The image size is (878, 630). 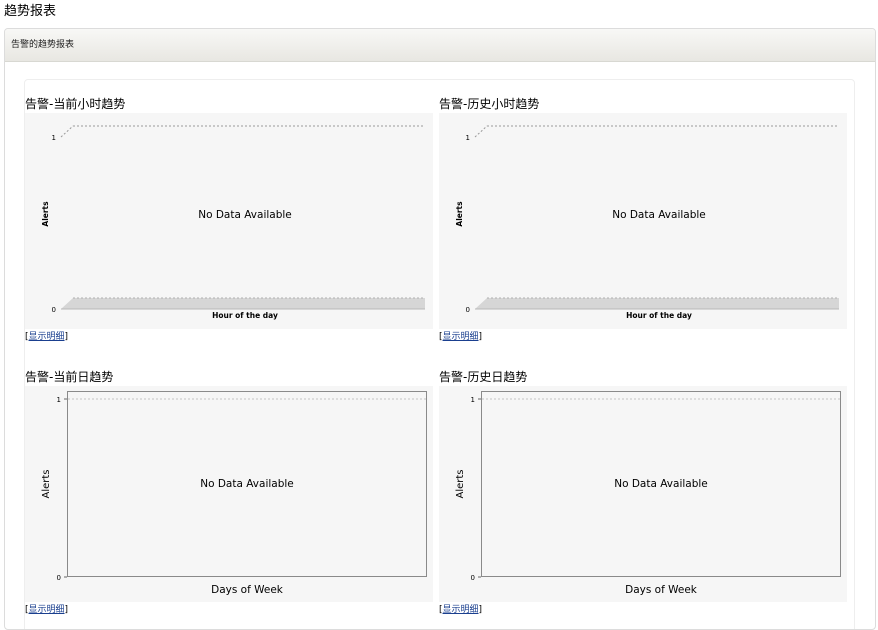 What do you see at coordinates (440, 45) in the screenshot?
I see `panel-header: 告警的趋势报表` at bounding box center [440, 45].